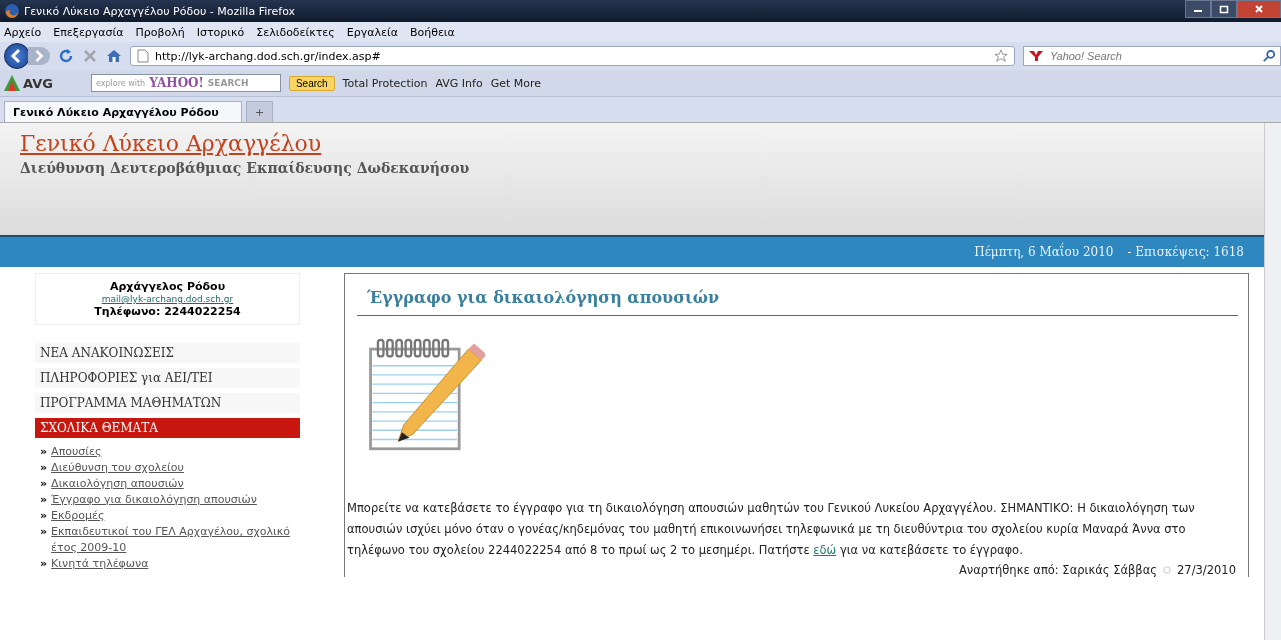 This screenshot has height=640, width=1281. What do you see at coordinates (311, 83) in the screenshot?
I see `search-button: Search` at bounding box center [311, 83].